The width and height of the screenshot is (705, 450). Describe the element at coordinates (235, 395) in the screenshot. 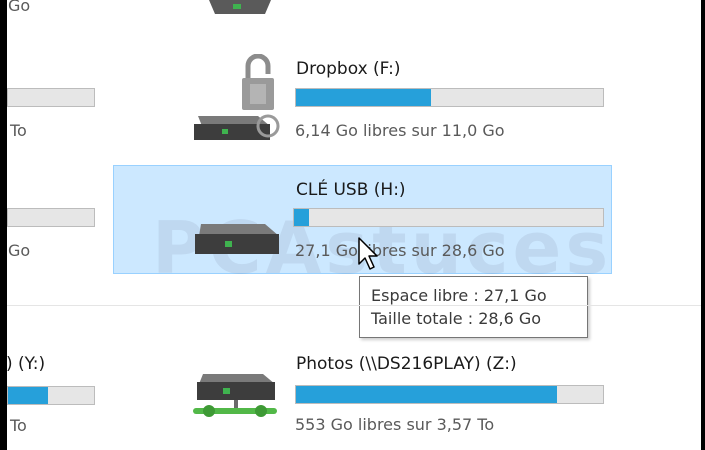

I see `network-drive-icon` at that location.